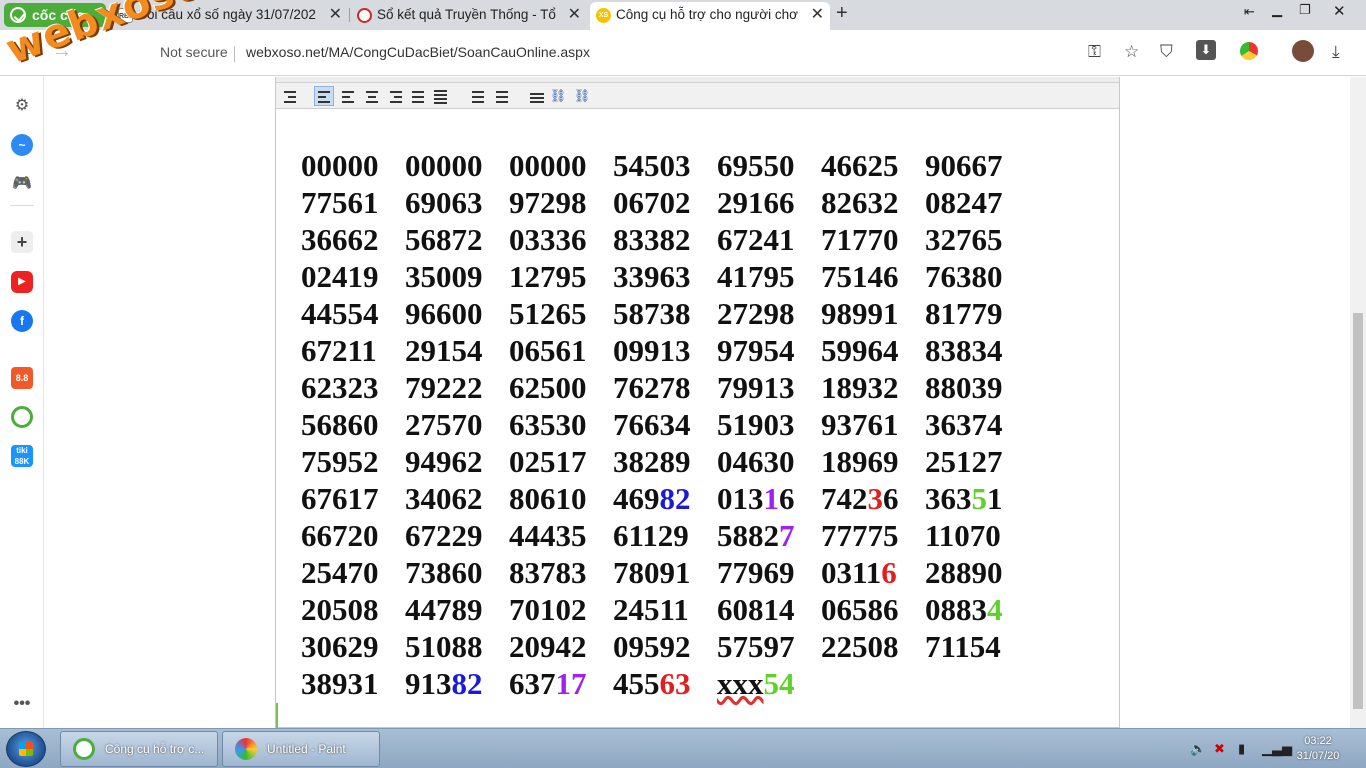 This screenshot has height=768, width=1366. I want to click on download-icon: ⬇, so click(1206, 50).